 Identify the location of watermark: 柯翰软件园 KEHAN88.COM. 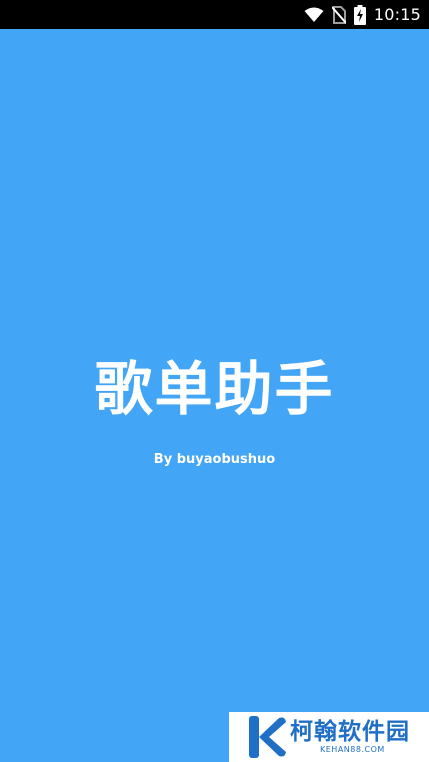
(329, 737).